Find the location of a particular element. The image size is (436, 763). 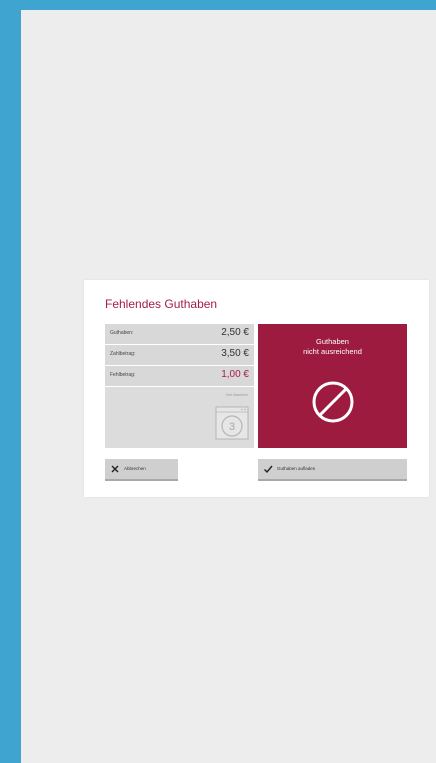

top-up-credit-button-label: Guthaben aufladen is located at coordinates (296, 468).